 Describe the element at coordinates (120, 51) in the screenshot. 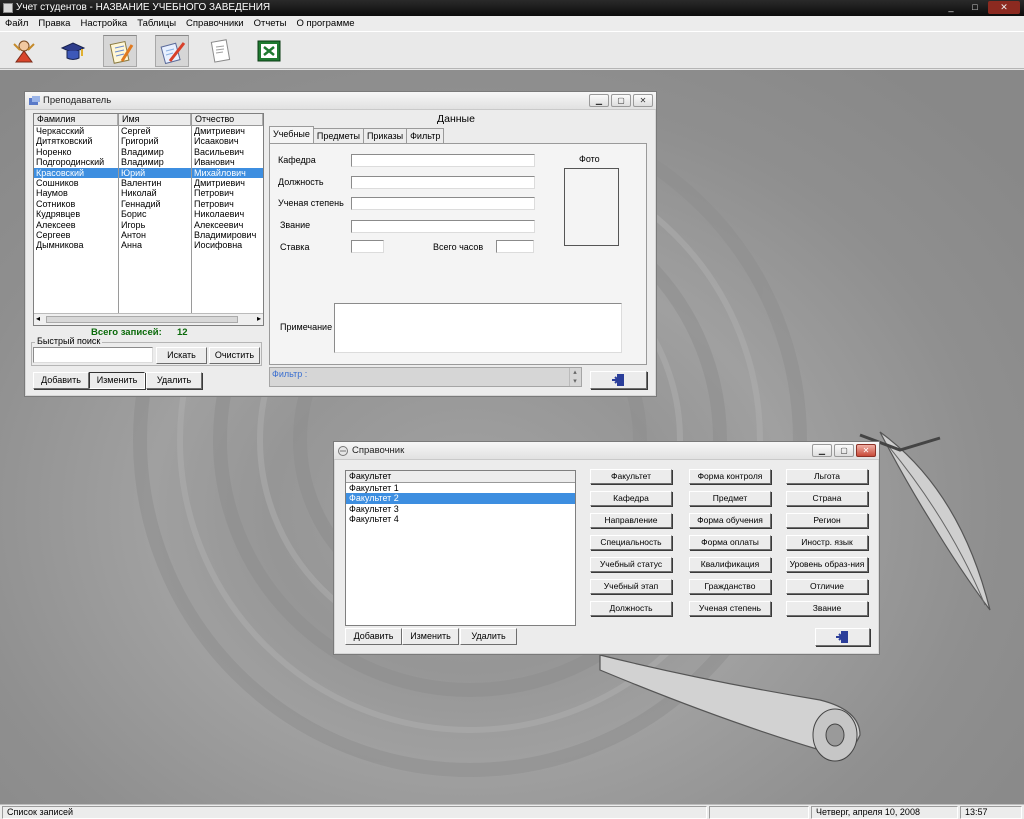

I see `notepad-pencil-icon` at that location.